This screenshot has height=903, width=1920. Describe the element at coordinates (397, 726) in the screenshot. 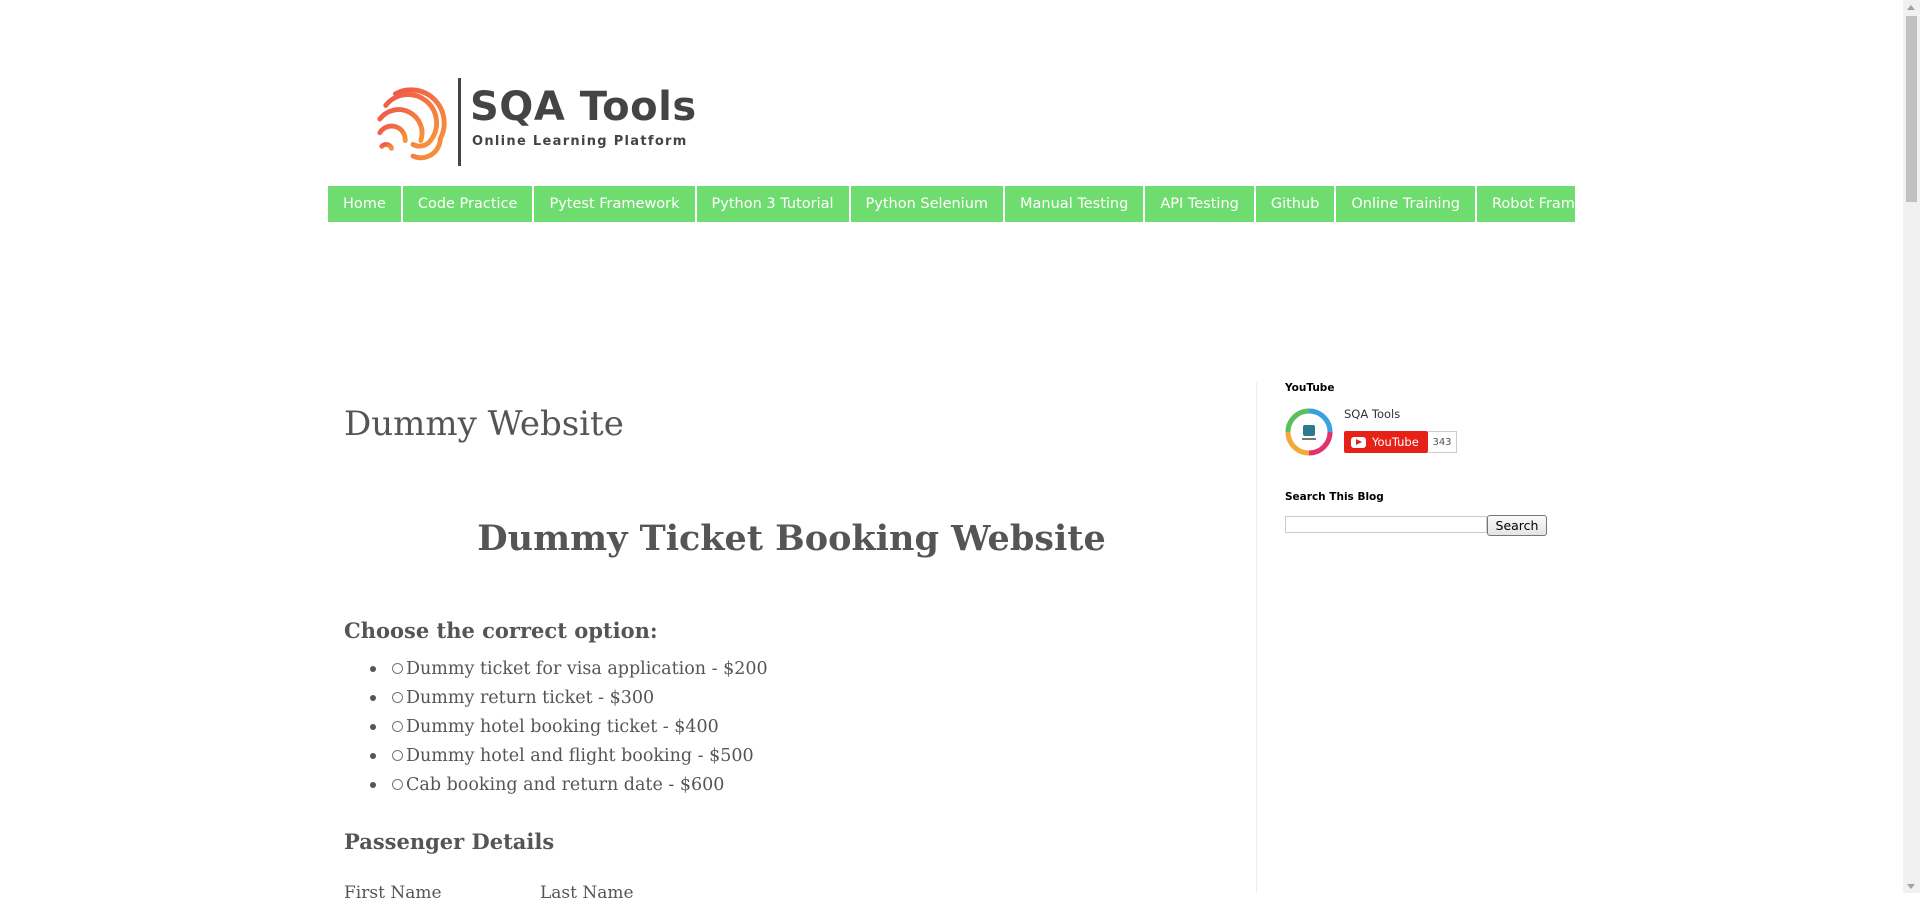

I see `option-radio-hotel` at that location.